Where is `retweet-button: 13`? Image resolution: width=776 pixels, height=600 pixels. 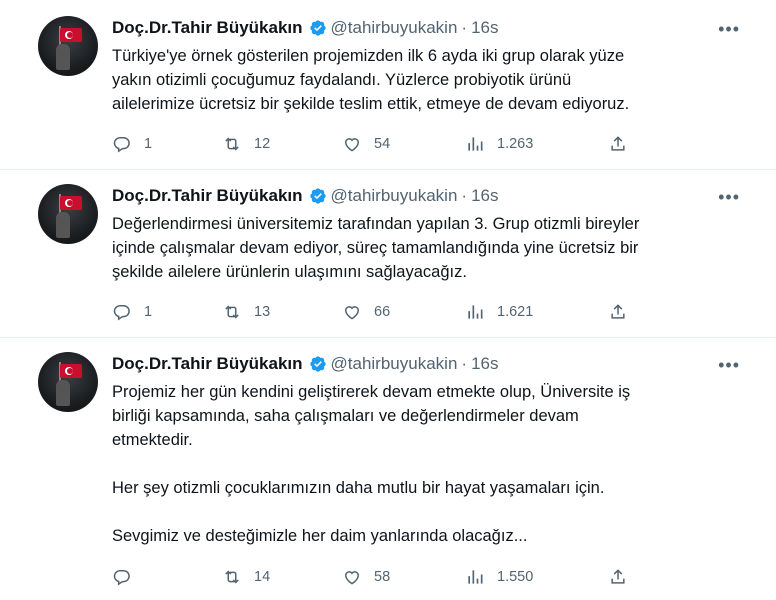 retweet-button: 13 is located at coordinates (246, 312).